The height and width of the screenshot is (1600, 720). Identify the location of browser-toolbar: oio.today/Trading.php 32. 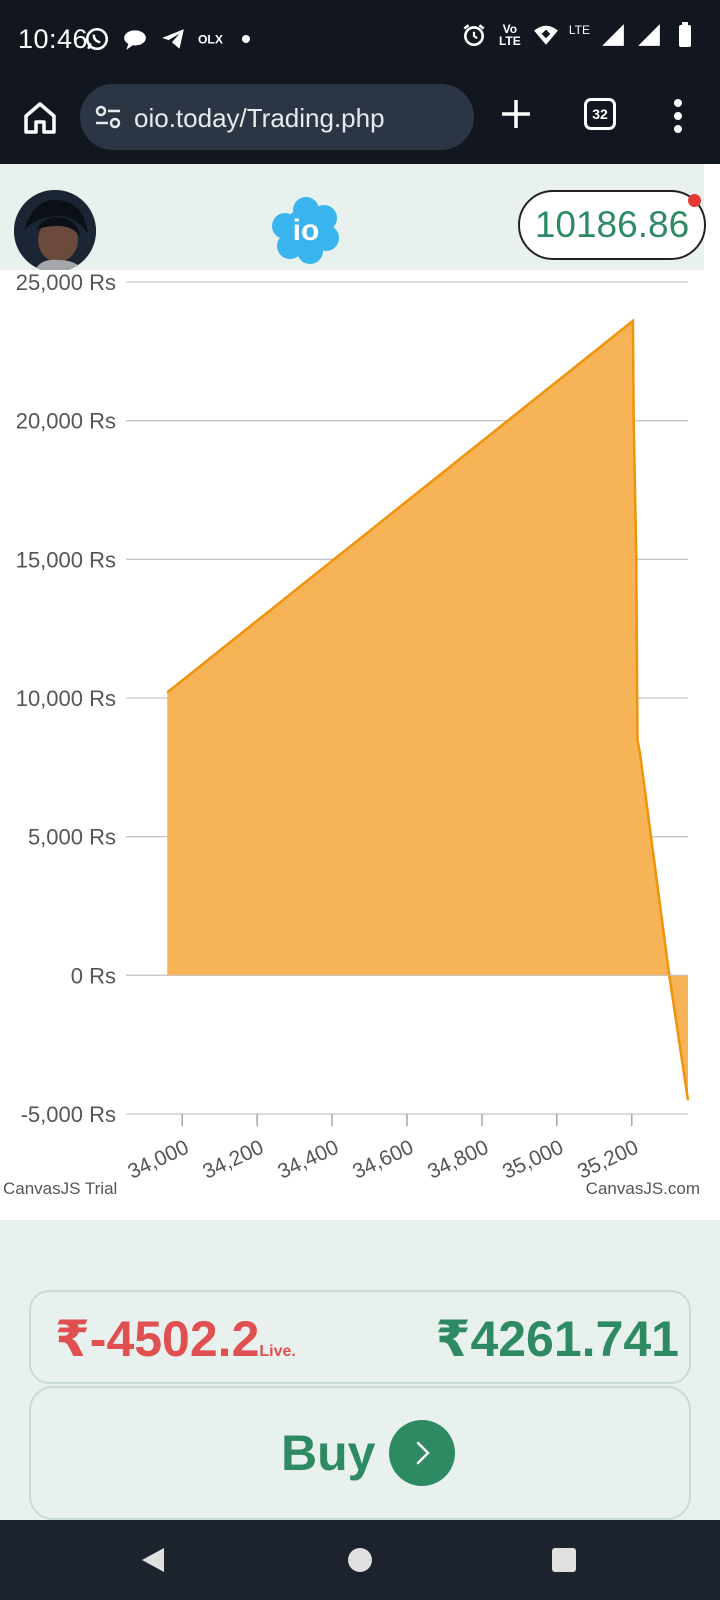
(360, 120).